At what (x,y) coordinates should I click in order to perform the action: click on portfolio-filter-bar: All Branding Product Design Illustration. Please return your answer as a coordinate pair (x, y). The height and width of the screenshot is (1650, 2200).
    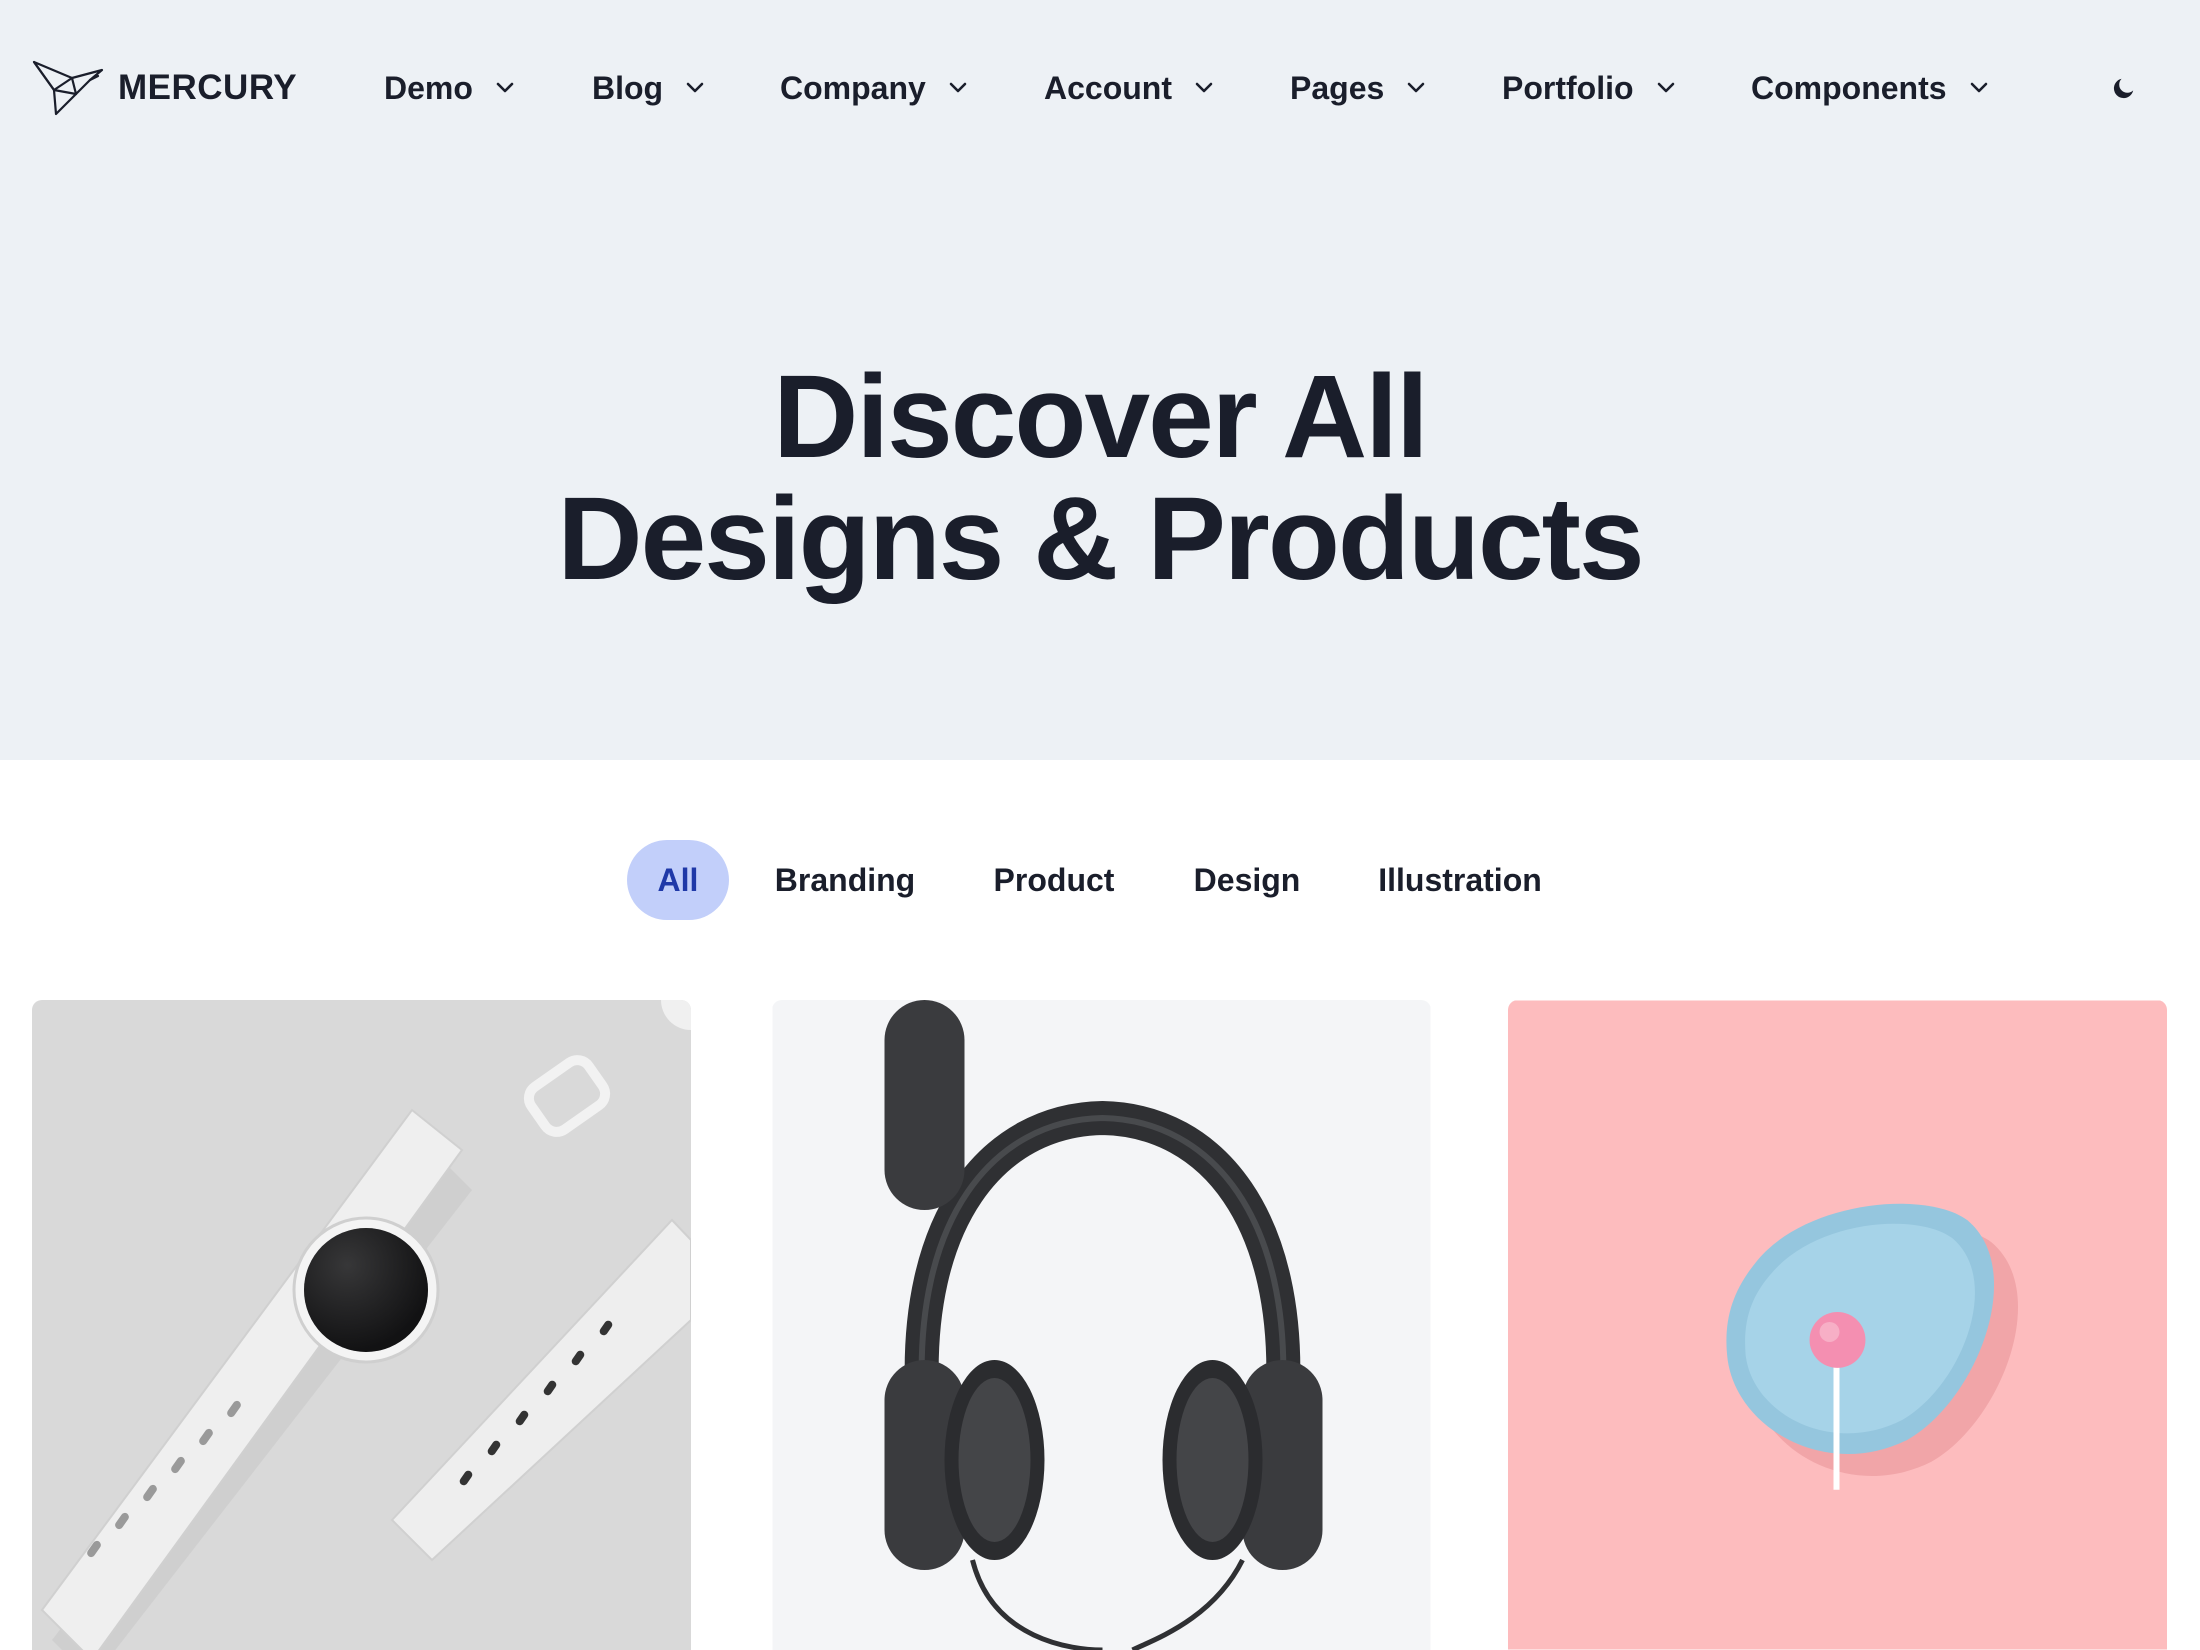
    Looking at the image, I should click on (1100, 880).